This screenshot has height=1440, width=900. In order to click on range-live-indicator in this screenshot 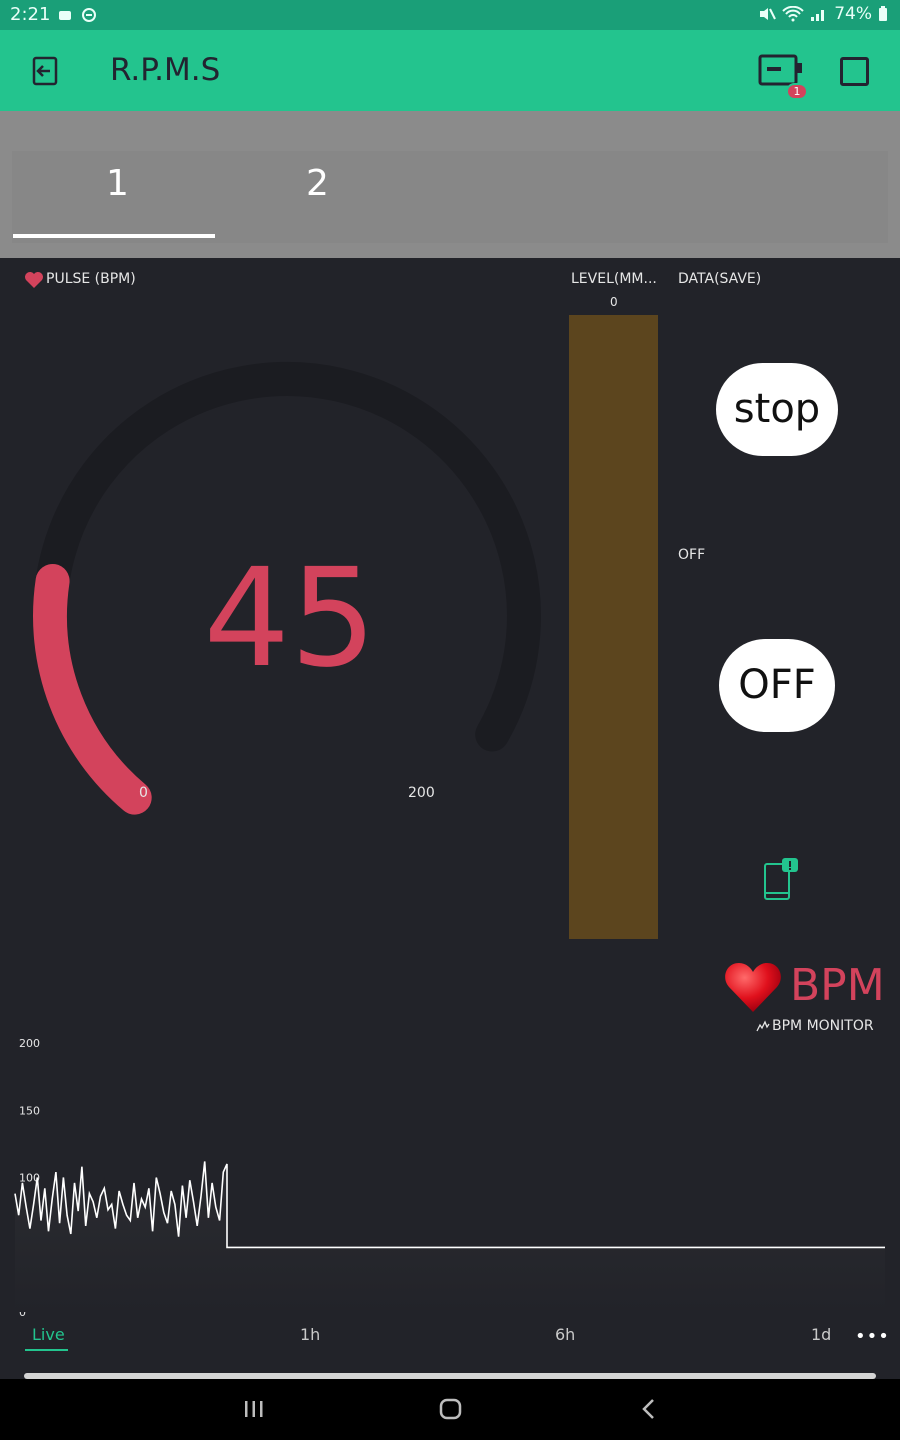, I will do `click(46, 1350)`.